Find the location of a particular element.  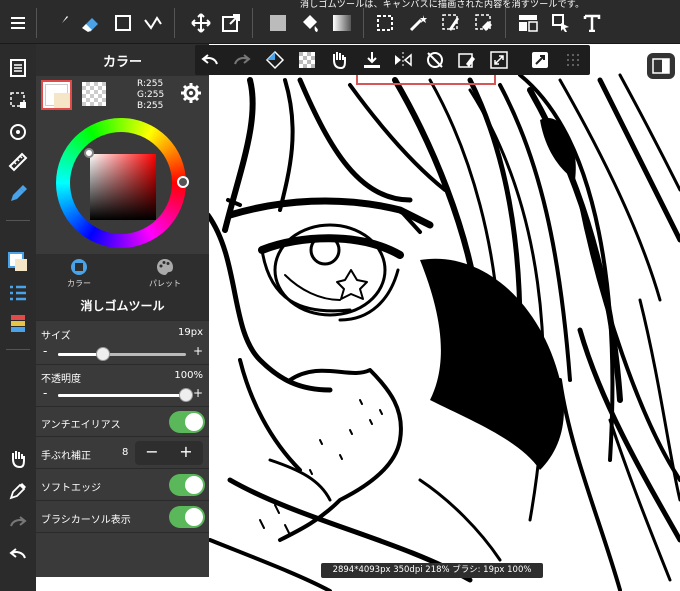

clear-icon is located at coordinates (467, 60).